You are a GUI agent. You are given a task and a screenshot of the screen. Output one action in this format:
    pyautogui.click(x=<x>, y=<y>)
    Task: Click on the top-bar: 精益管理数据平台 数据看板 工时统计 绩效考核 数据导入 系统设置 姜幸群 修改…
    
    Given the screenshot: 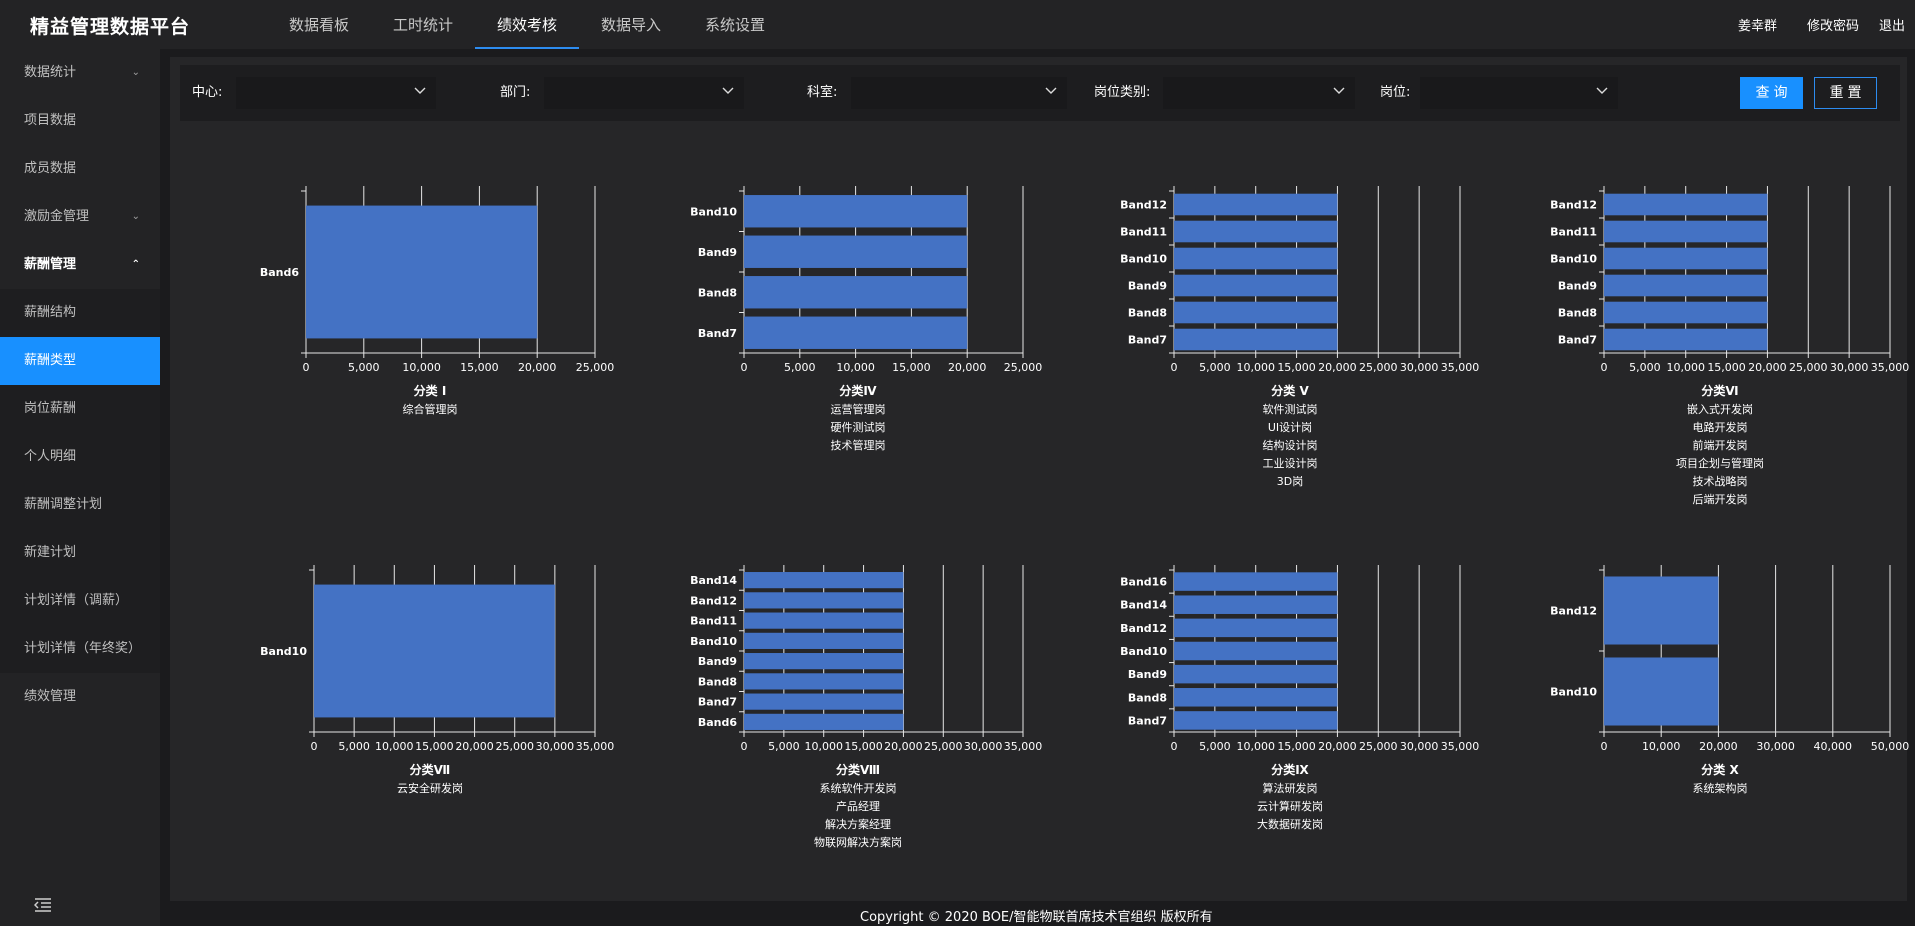 What is the action you would take?
    pyautogui.click(x=957, y=24)
    